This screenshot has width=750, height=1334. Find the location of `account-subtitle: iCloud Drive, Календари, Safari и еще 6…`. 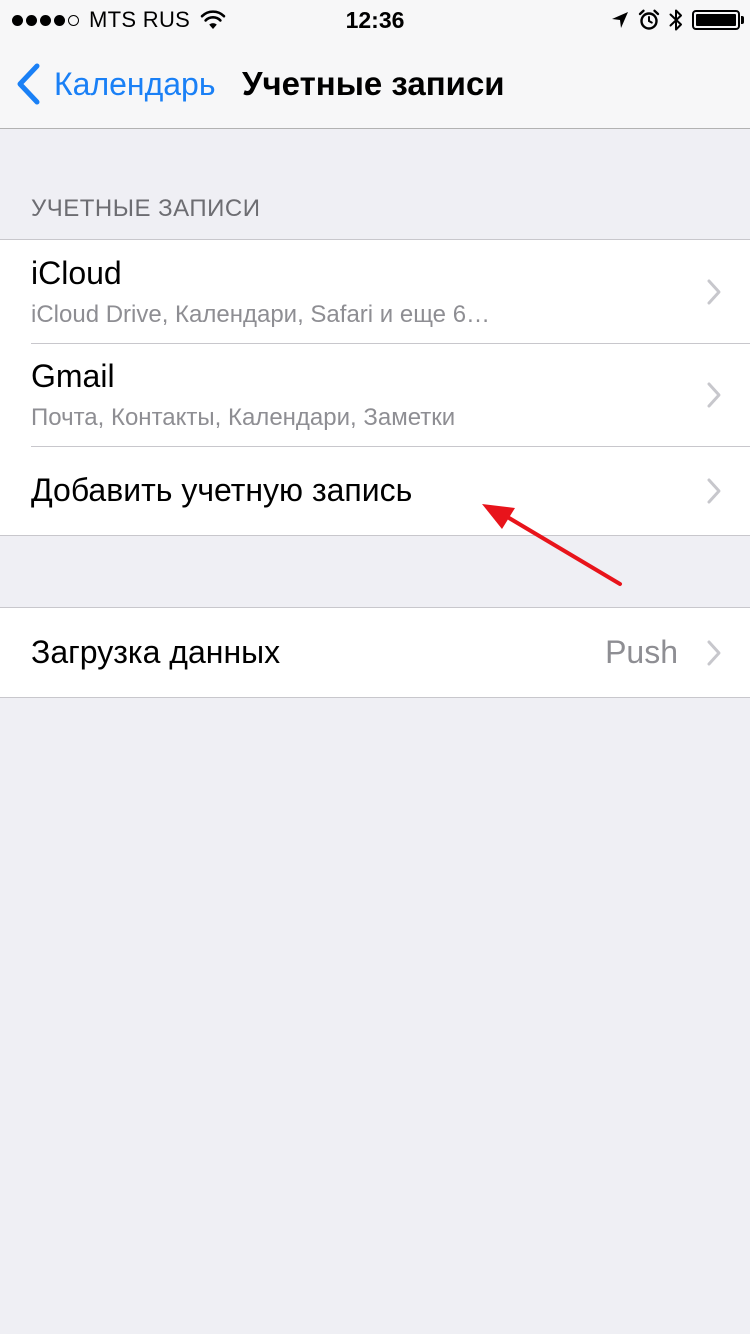

account-subtitle: iCloud Drive, Календари, Safari и еще 6… is located at coordinates (261, 314).